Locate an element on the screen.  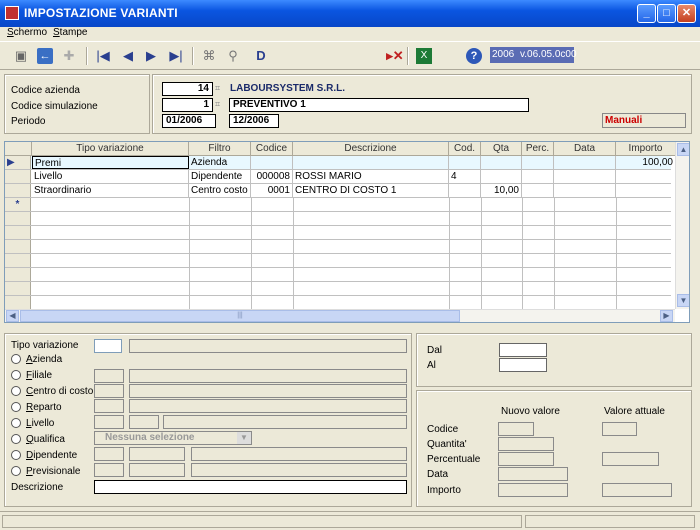
tipo-variazione-desc-field is located at coordinates (268, 346).